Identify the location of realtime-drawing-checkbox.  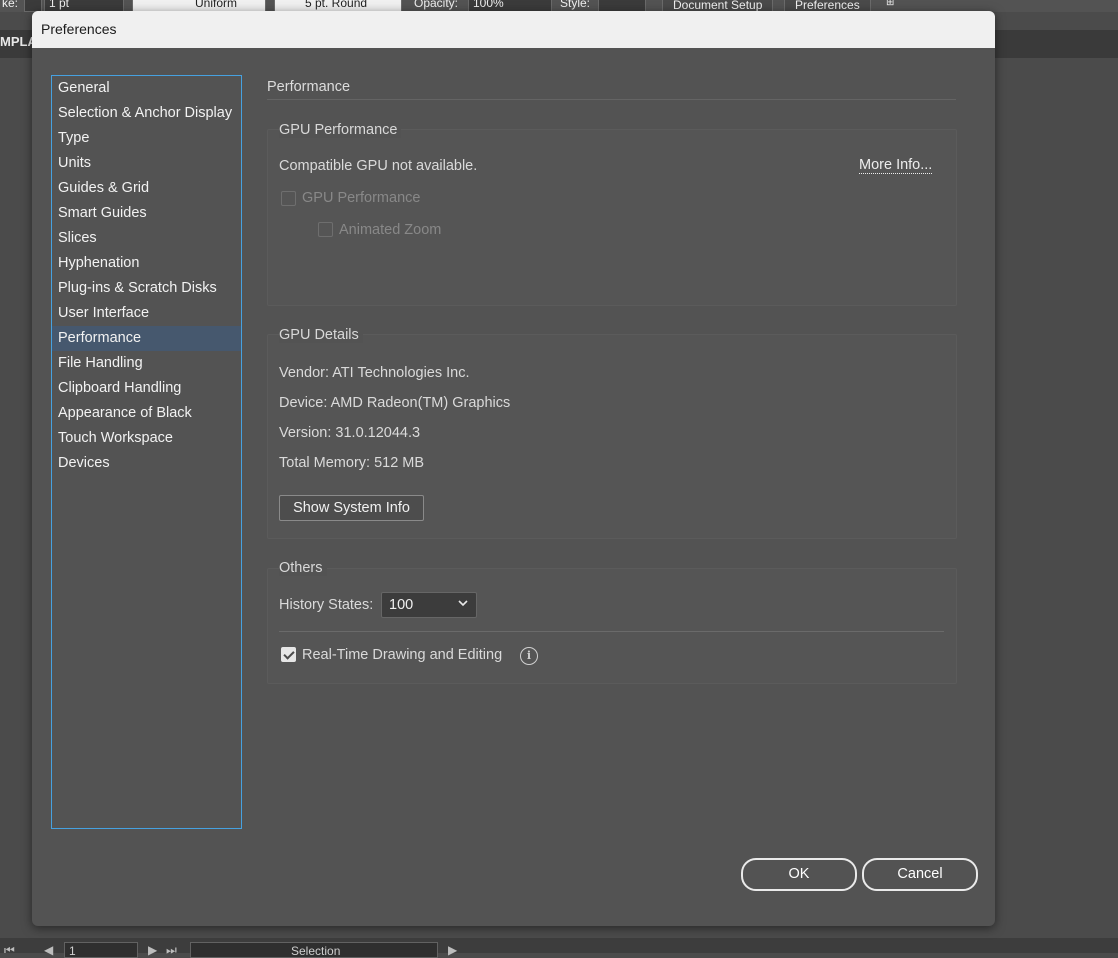
(288, 654).